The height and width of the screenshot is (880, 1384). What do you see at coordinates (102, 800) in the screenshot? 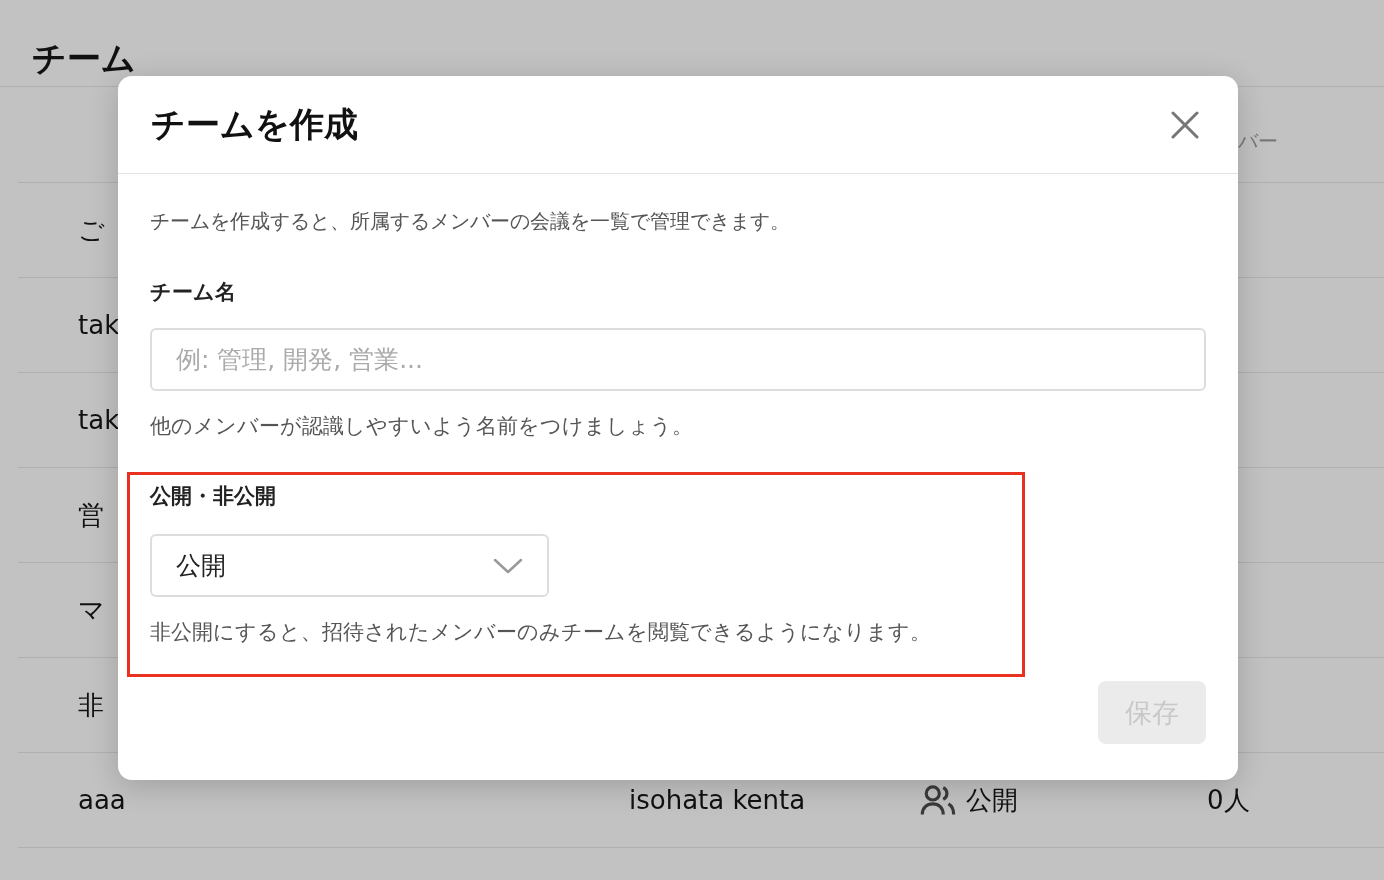
I see `team-name: aaa` at bounding box center [102, 800].